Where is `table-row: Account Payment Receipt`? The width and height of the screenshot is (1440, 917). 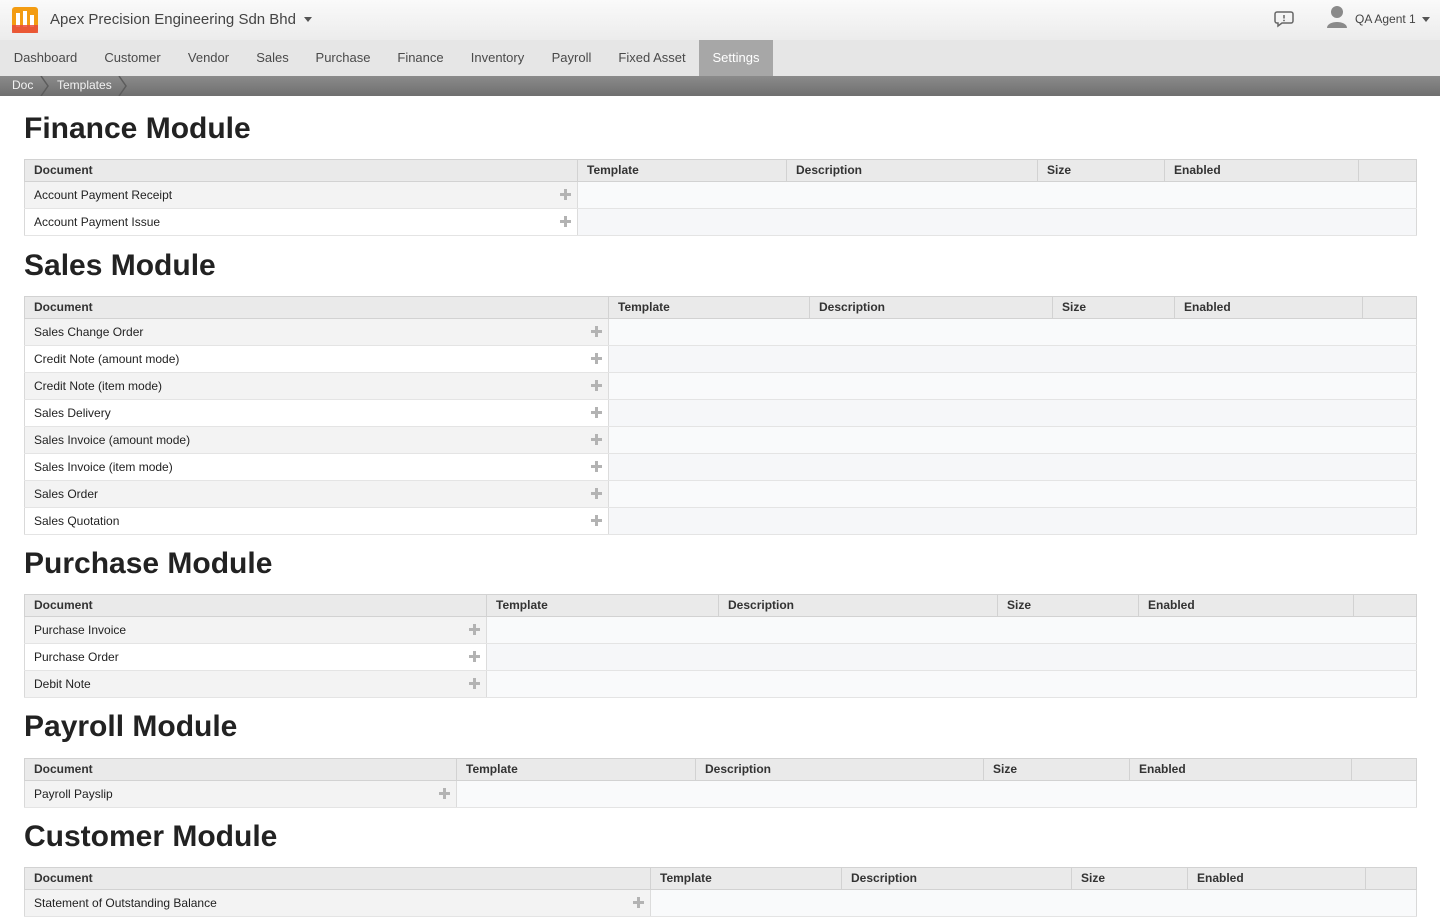 table-row: Account Payment Receipt is located at coordinates (720, 195).